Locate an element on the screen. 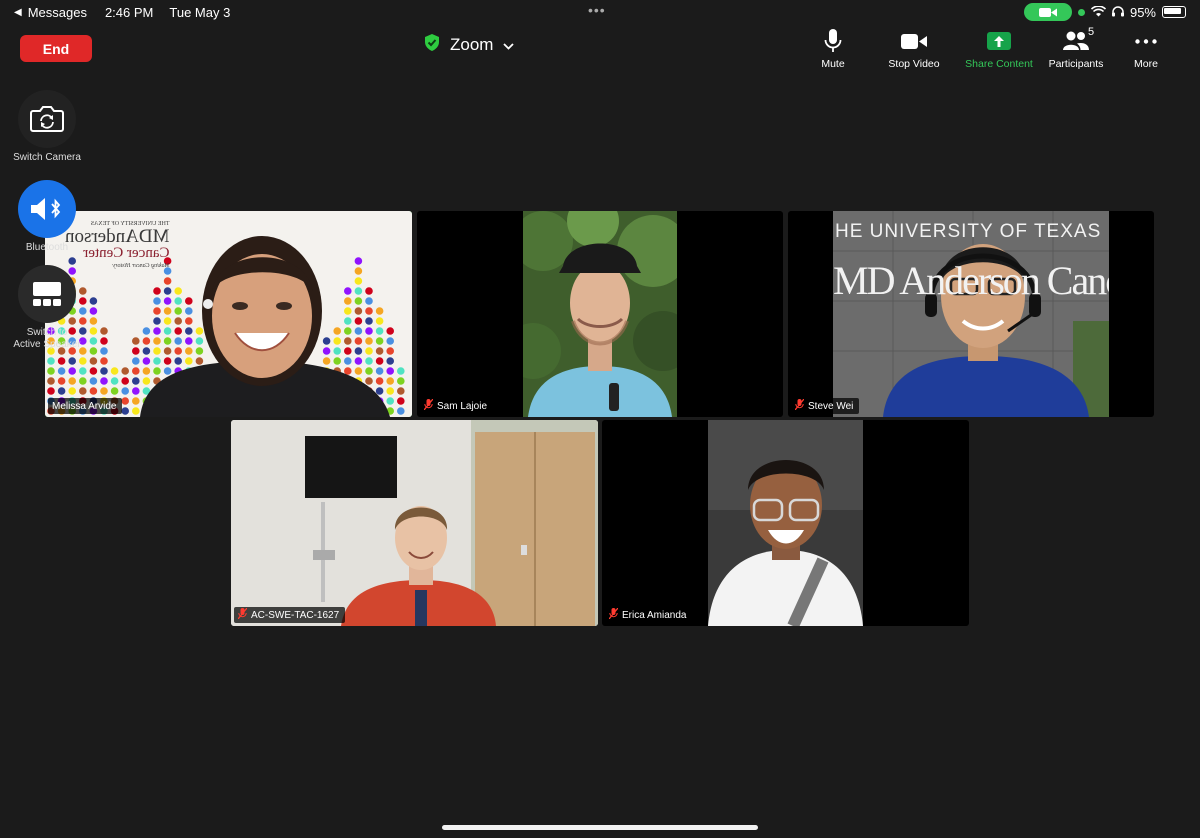  meeting-title-dropdown: Zoom is located at coordinates (469, 45).